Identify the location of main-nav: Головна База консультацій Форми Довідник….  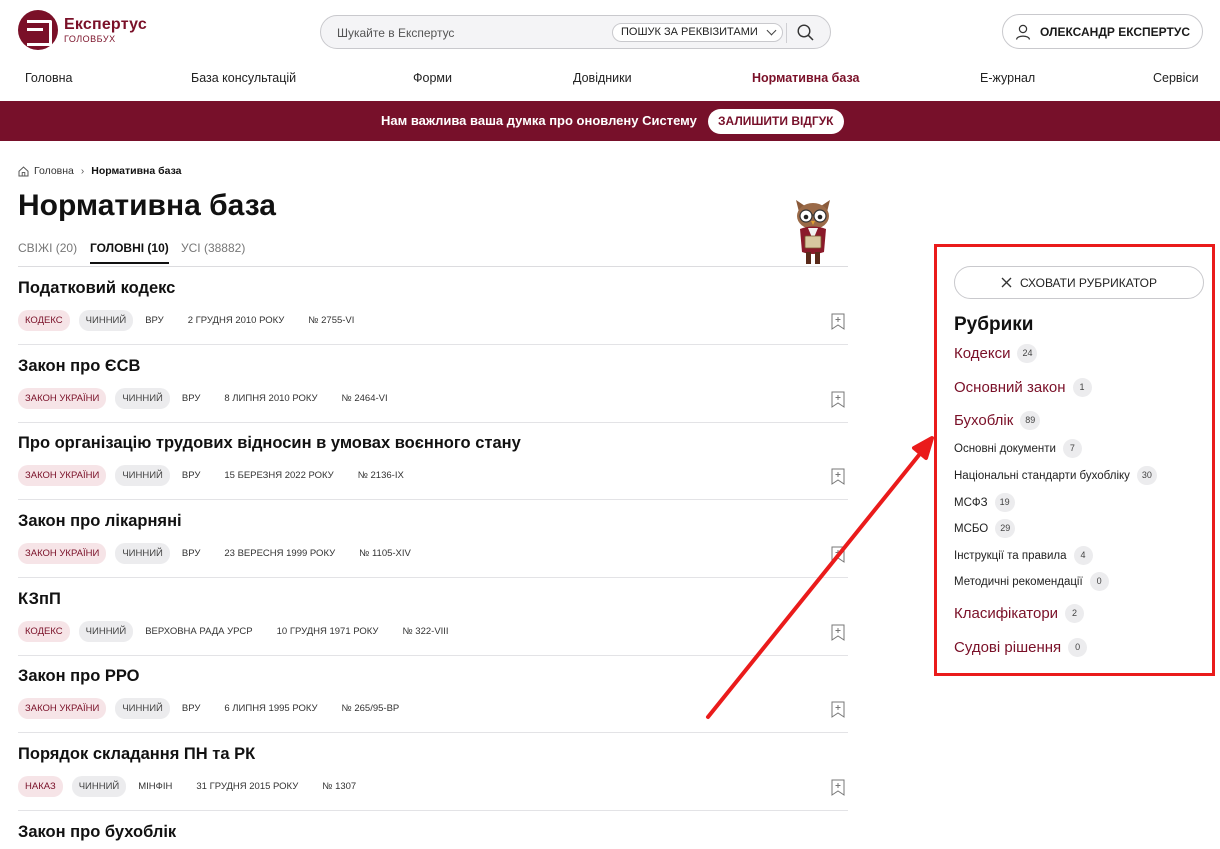
(610, 81).